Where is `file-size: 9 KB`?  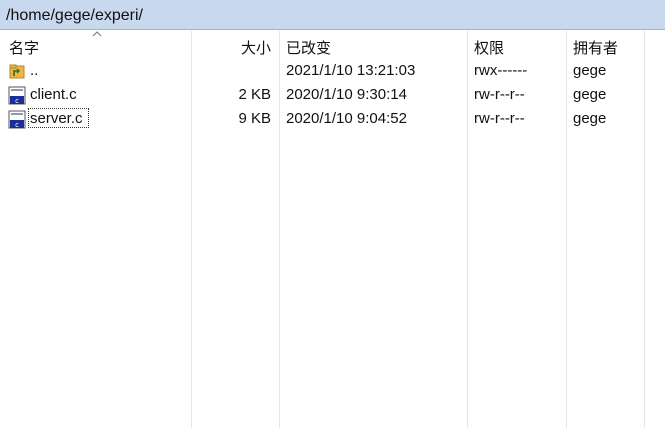
file-size: 9 KB is located at coordinates (254, 118).